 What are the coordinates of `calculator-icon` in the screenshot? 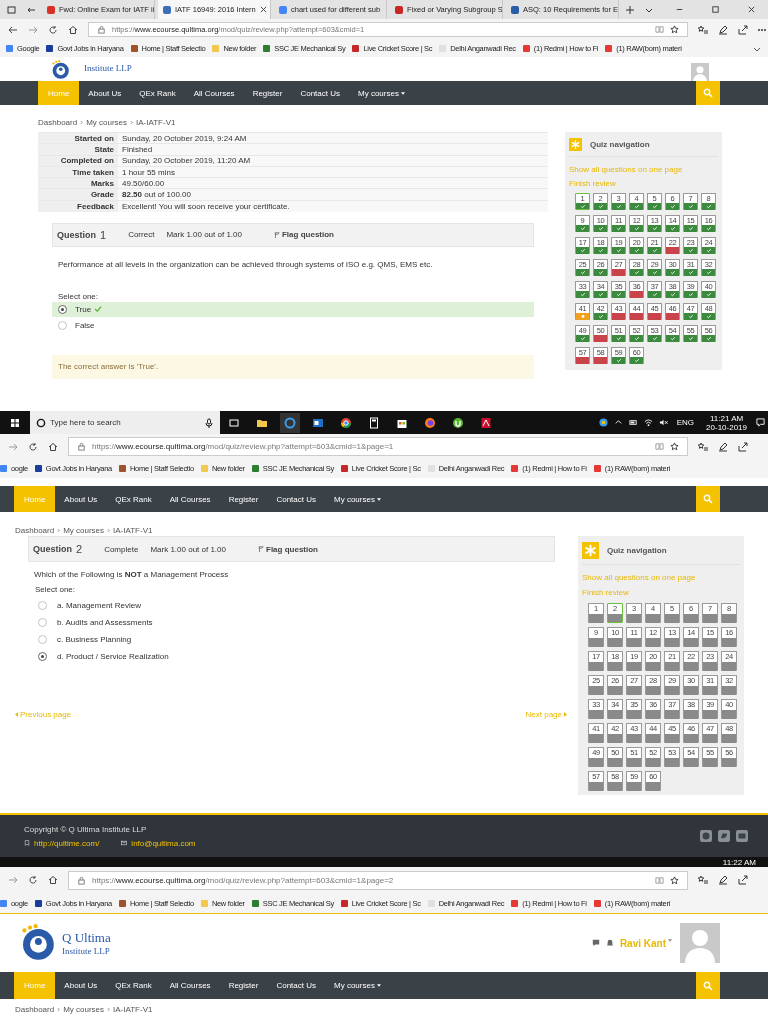 It's located at (374, 422).